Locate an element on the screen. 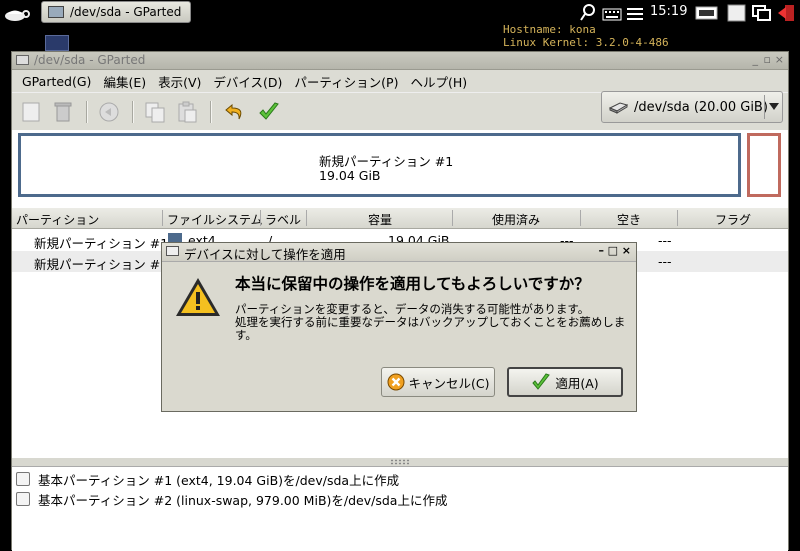  column-filesystem: ファイルシステム is located at coordinates (215, 219).